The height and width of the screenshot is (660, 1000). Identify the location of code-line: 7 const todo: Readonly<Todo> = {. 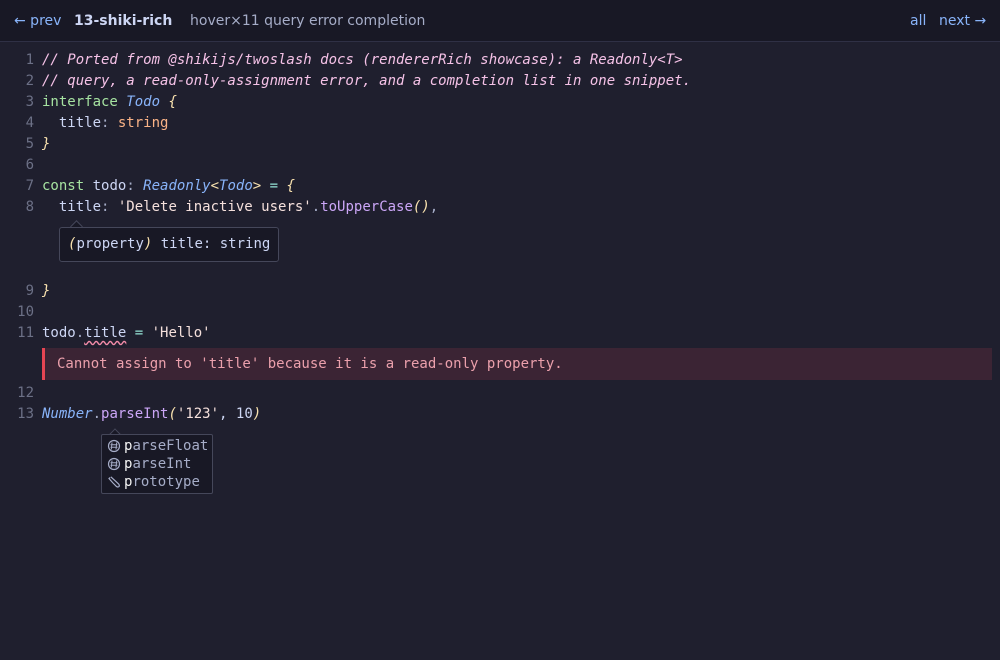
(500, 186).